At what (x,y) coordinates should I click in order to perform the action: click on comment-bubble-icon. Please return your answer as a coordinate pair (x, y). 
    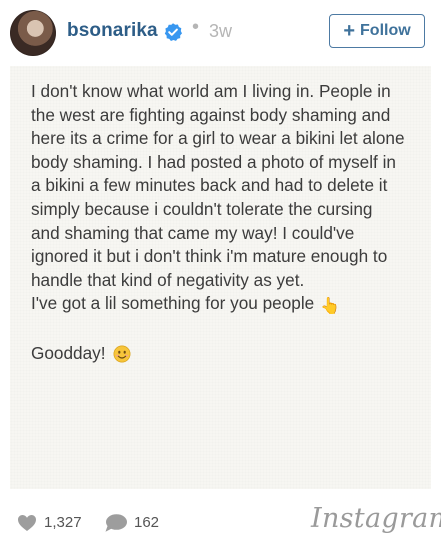
    Looking at the image, I should click on (116, 523).